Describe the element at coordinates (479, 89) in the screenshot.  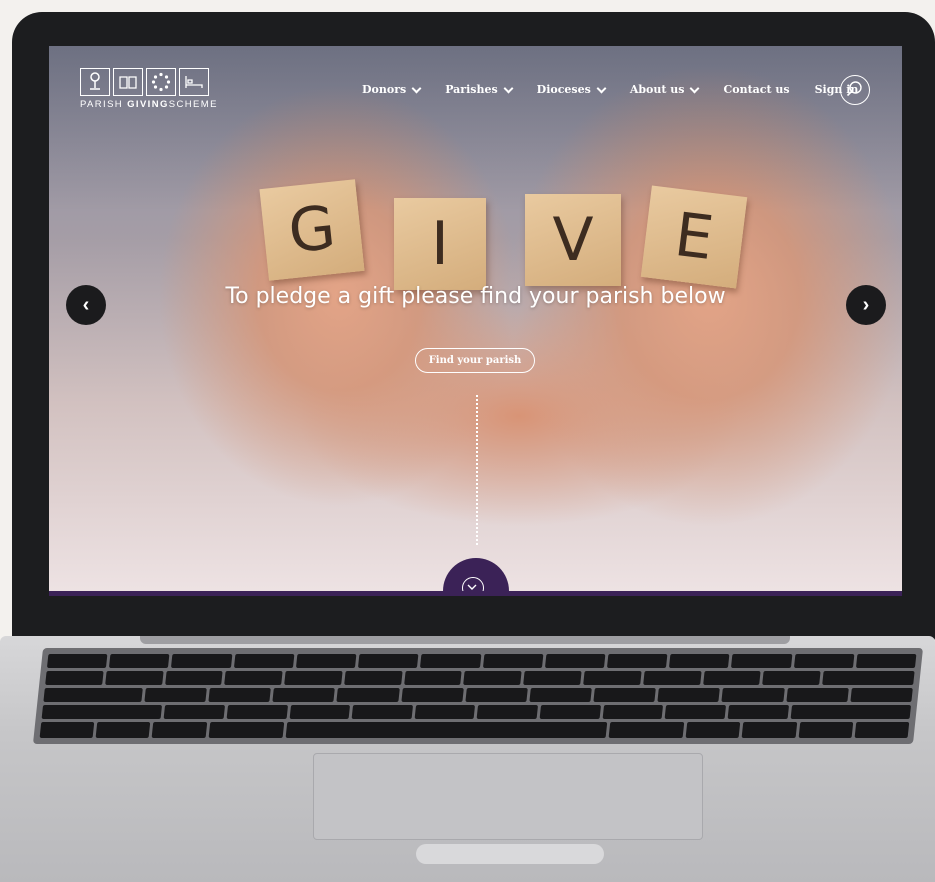
I see `nav-parishes: Parishes` at that location.